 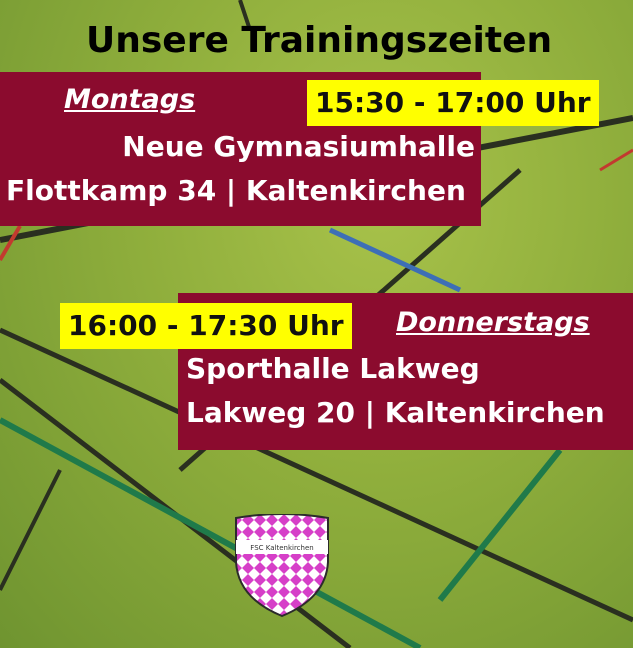 What do you see at coordinates (282, 566) in the screenshot?
I see `club-crest-logo: FSC Kaltenkirchen` at bounding box center [282, 566].